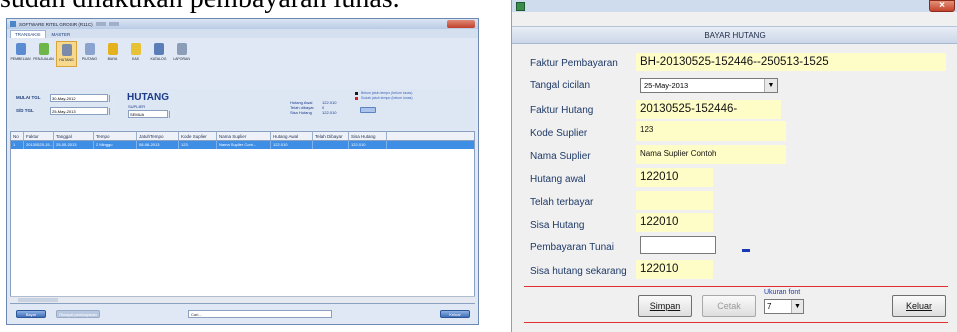 The width and height of the screenshot is (957, 332). I want to click on legend-swatch-red, so click(356, 98).